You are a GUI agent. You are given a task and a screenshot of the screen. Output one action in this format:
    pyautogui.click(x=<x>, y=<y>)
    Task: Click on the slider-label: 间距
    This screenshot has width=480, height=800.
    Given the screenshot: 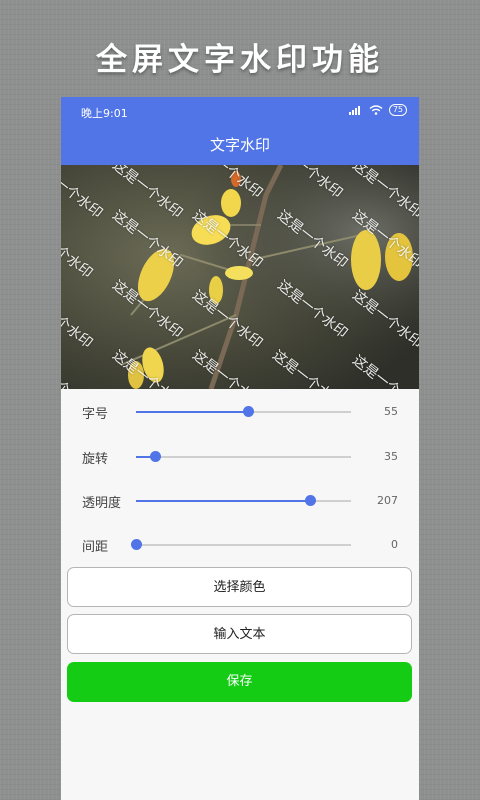 What is the action you would take?
    pyautogui.click(x=95, y=547)
    